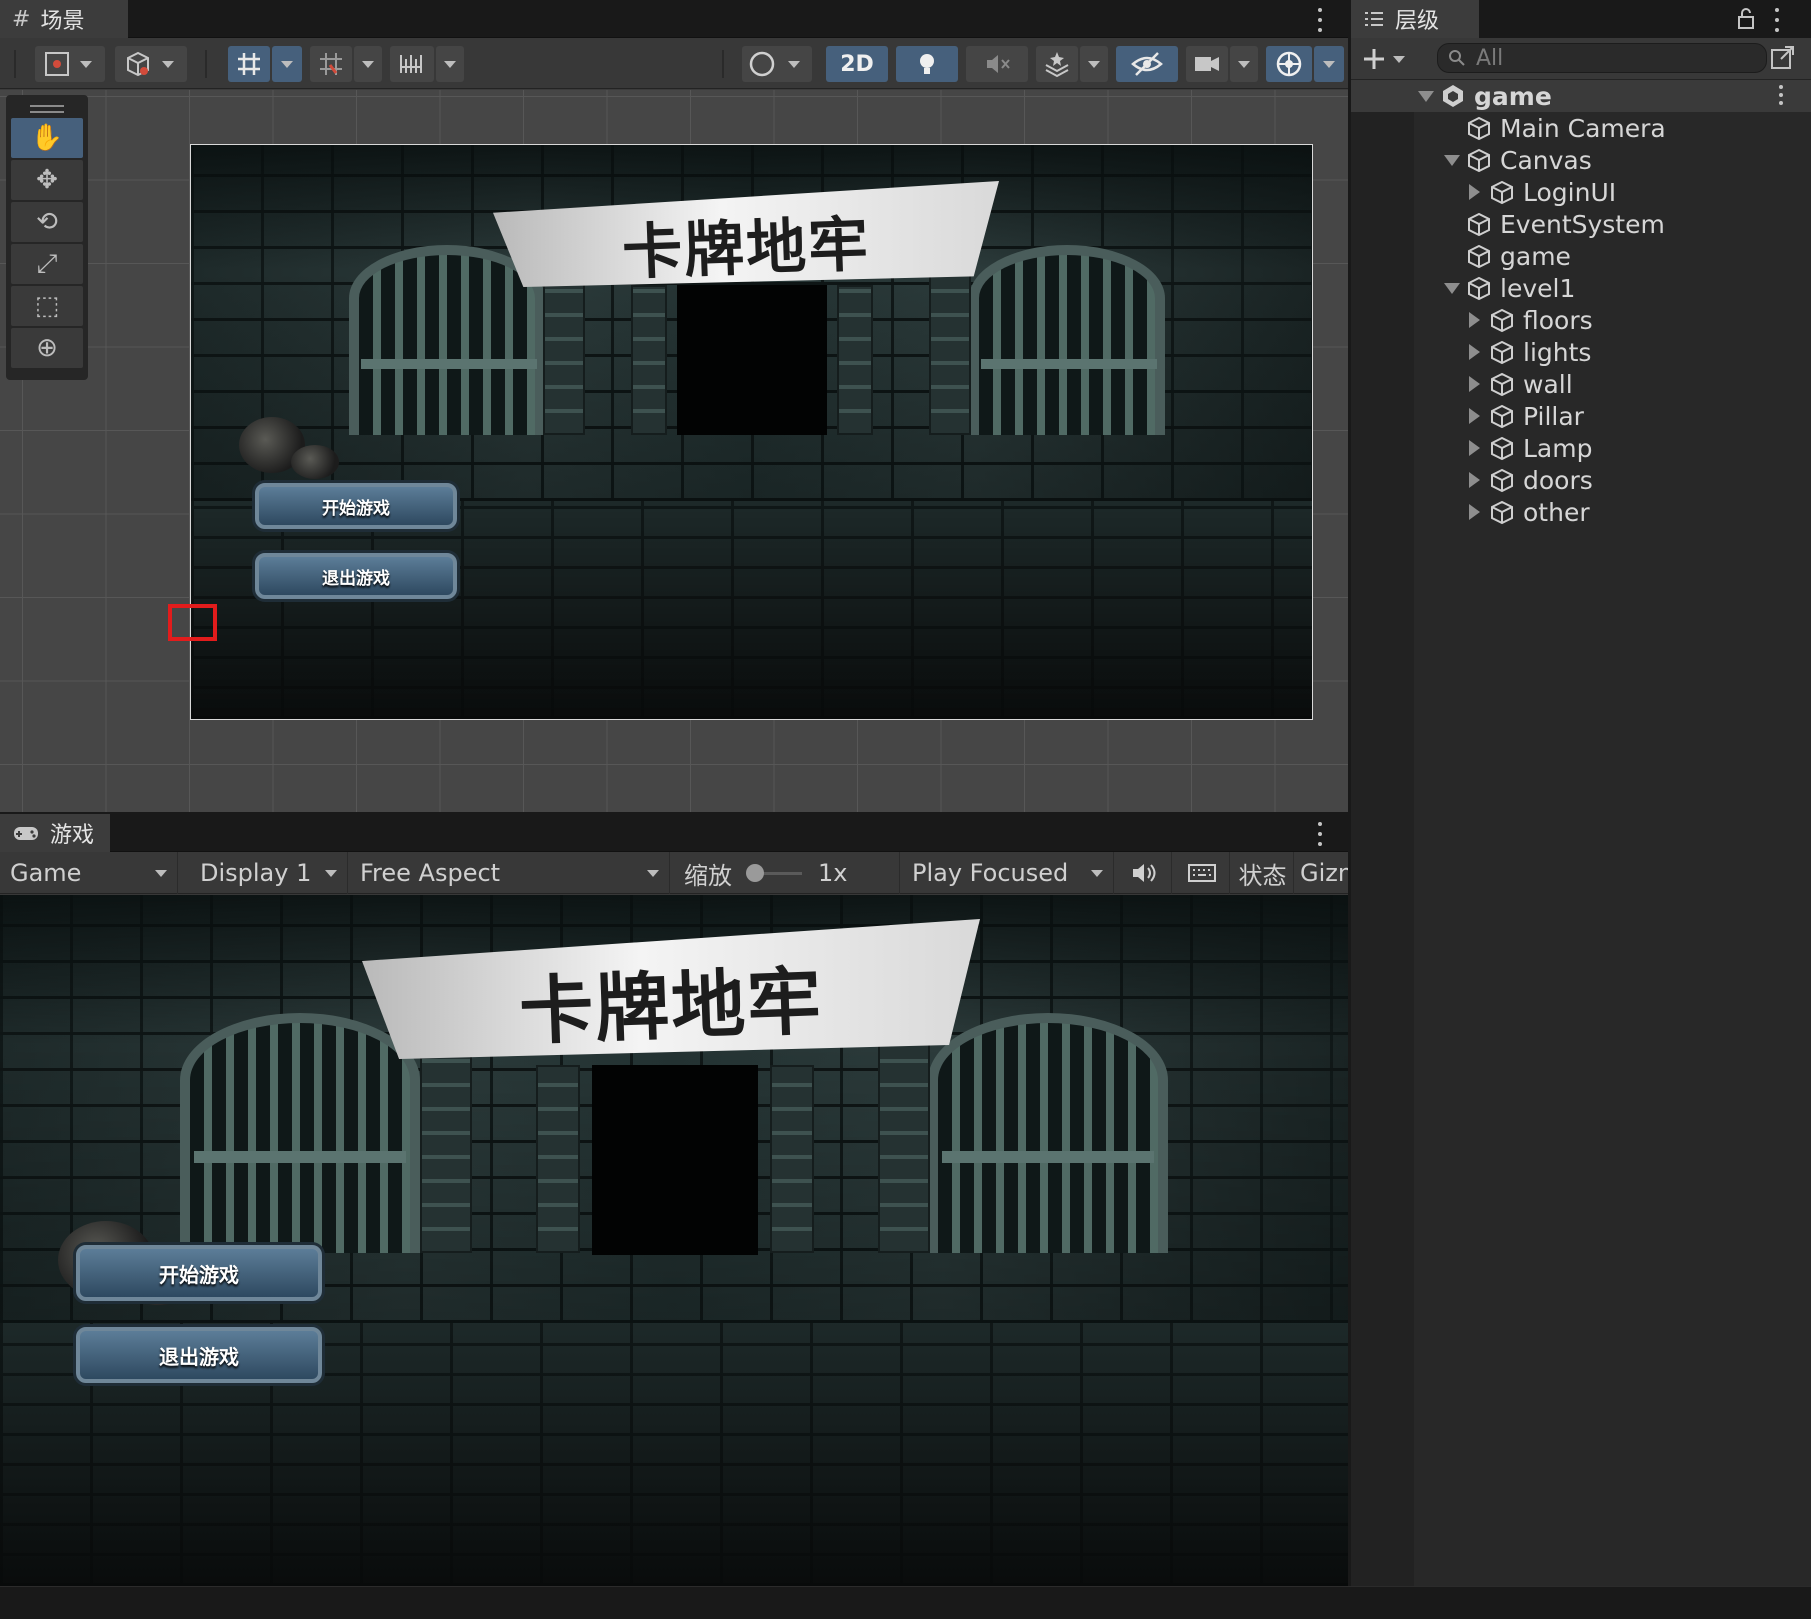 The height and width of the screenshot is (1619, 1811). I want to click on game-menu-icon, so click(1321, 834).